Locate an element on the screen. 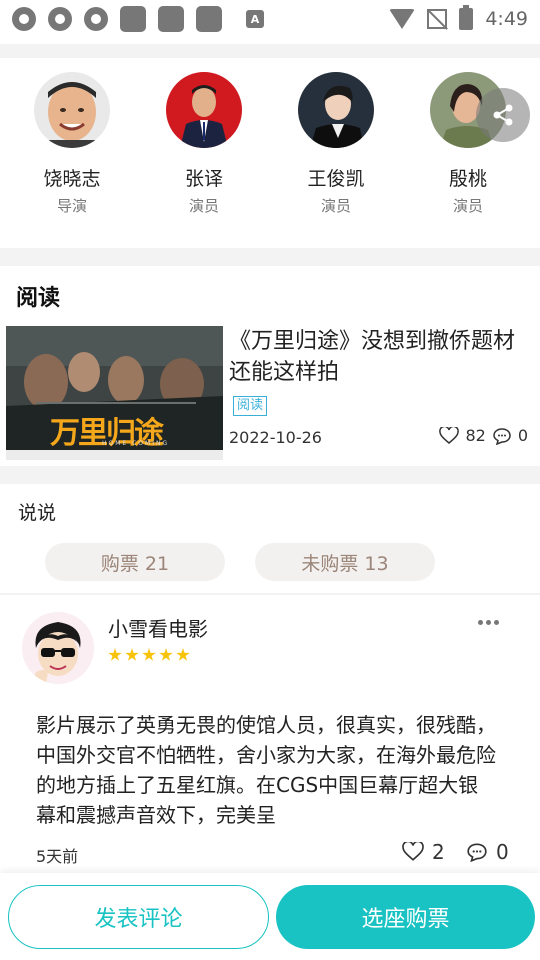 This screenshot has height=960, width=540. reading-section-title: 阅读 is located at coordinates (38, 298).